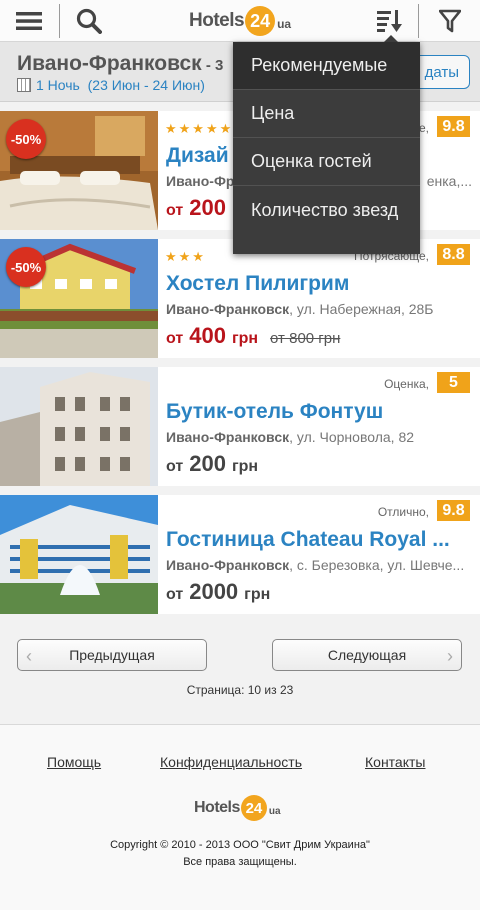 The image size is (480, 910). I want to click on chevron-right-icon: ›, so click(450, 656).